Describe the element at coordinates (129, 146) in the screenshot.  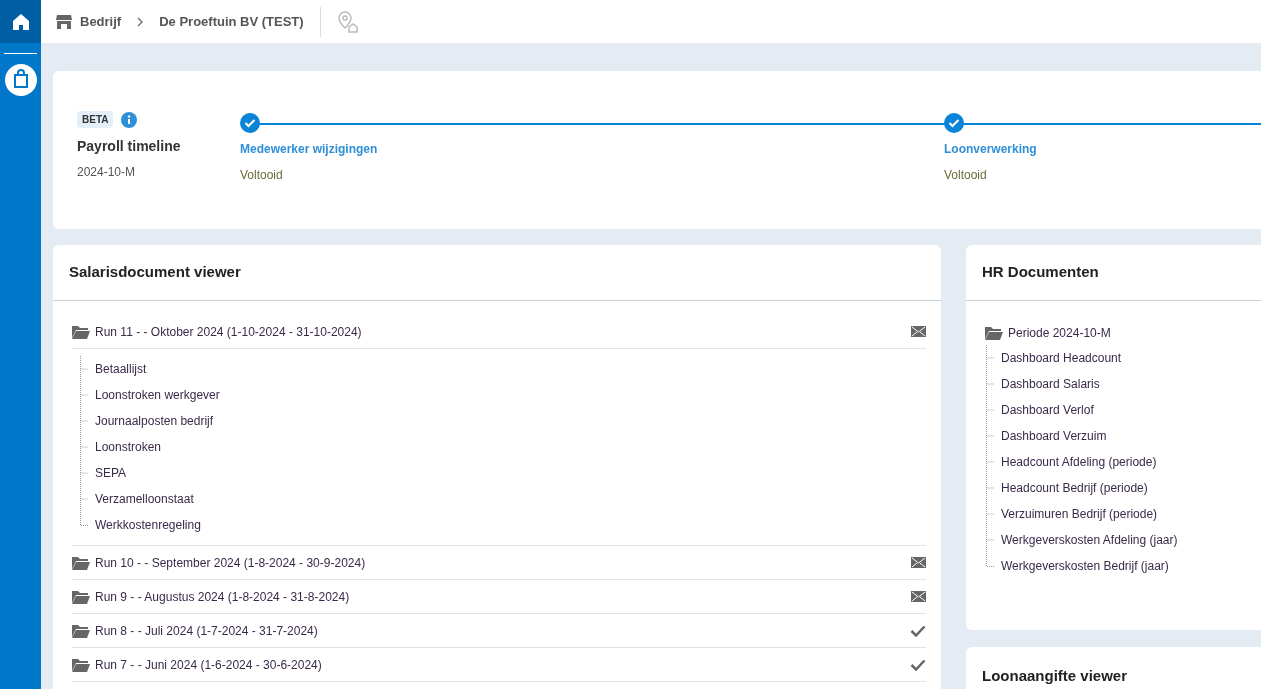
I see `timeline-title: Payroll timeline` at that location.